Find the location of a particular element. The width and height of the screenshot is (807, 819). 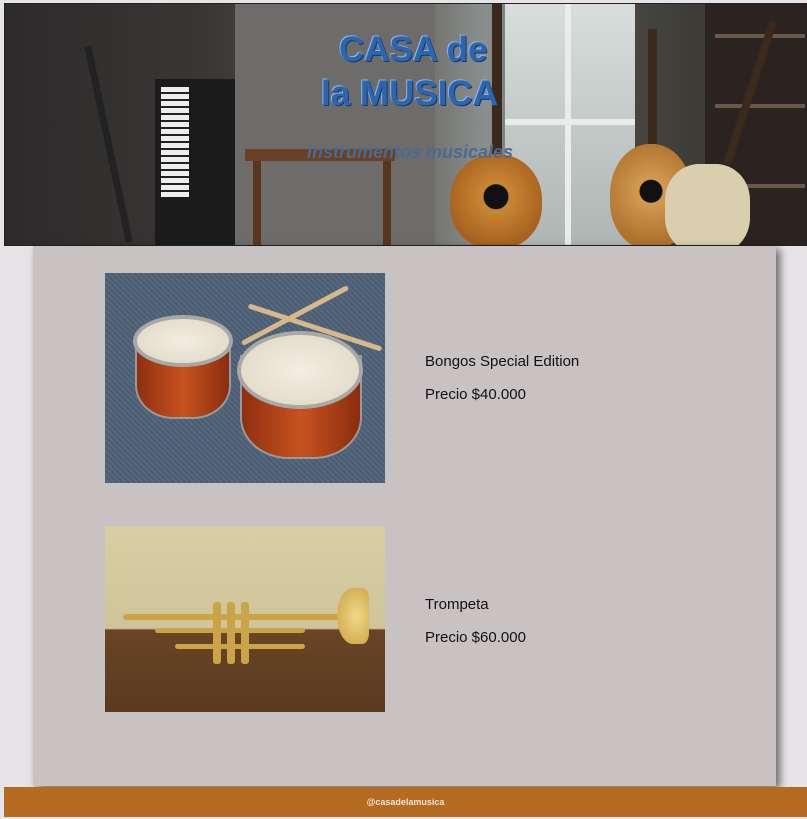

bongos-photo is located at coordinates (245, 378).